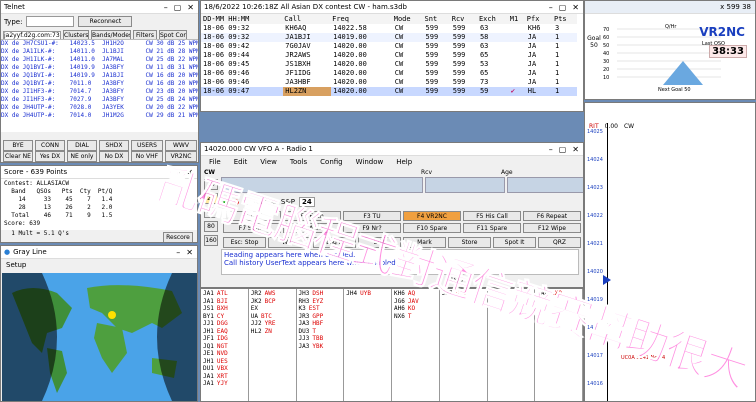  I want to click on run-radio: ○, so click(246, 202).